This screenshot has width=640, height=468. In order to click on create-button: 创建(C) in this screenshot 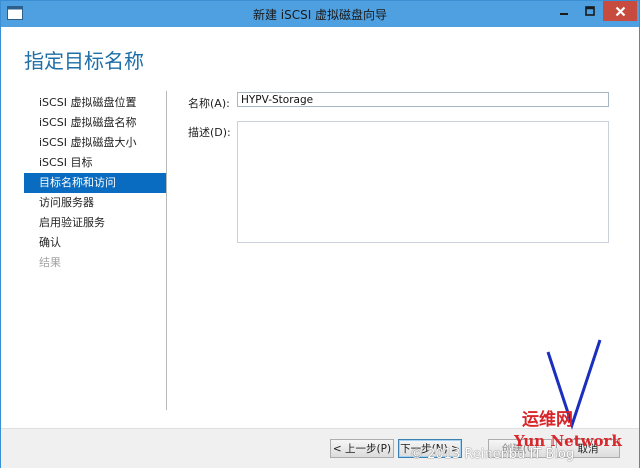, I will do `click(520, 448)`.